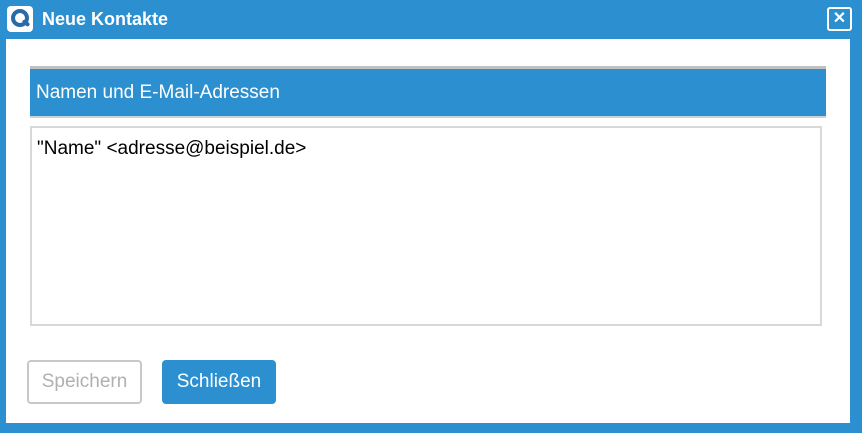 This screenshot has height=433, width=862. What do you see at coordinates (839, 19) in the screenshot?
I see `close-icon: ✕` at bounding box center [839, 19].